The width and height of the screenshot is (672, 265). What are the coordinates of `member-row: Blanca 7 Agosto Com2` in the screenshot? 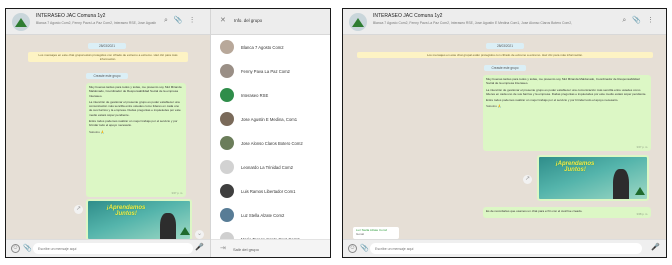 It's located at (270, 48).